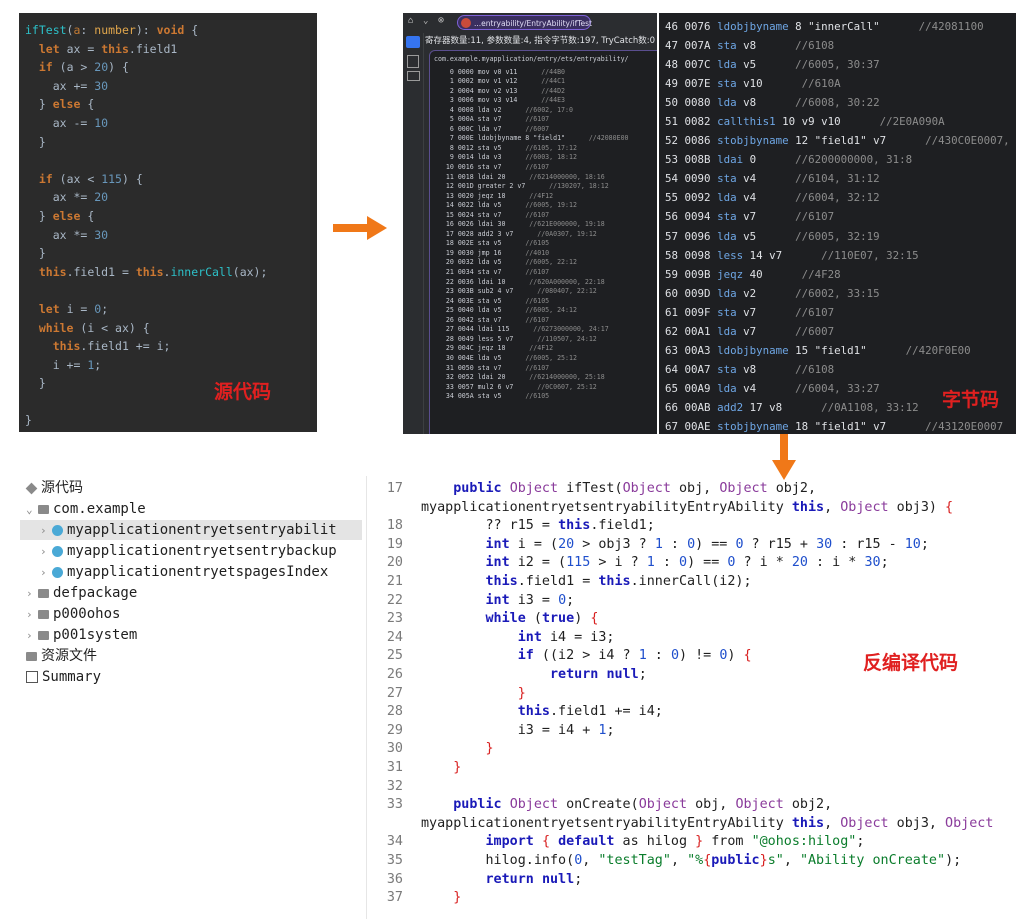 This screenshot has height=919, width=1018. Describe the element at coordinates (72, 677) in the screenshot. I see `tree-item-label: Summary` at that location.